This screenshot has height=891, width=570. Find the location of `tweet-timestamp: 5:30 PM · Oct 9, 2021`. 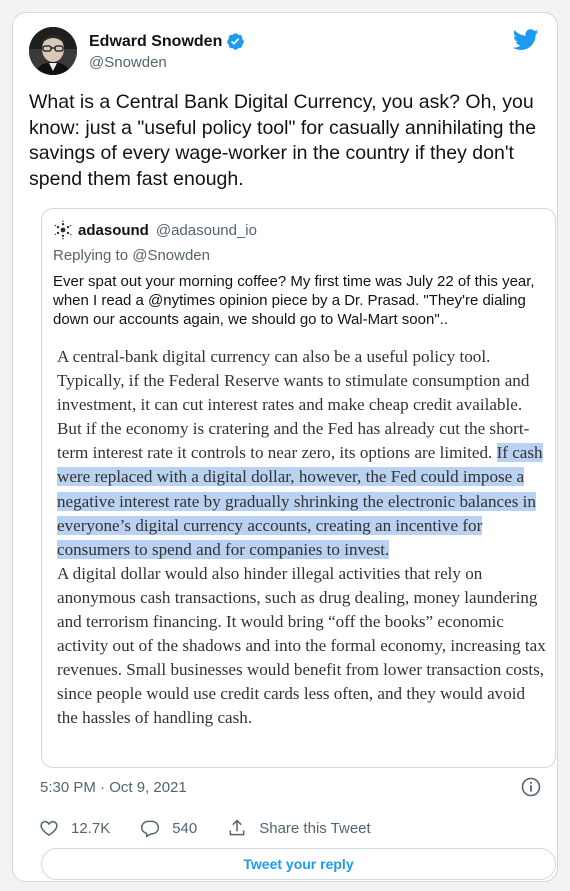

tweet-timestamp: 5:30 PM · Oct 9, 2021 is located at coordinates (113, 787).